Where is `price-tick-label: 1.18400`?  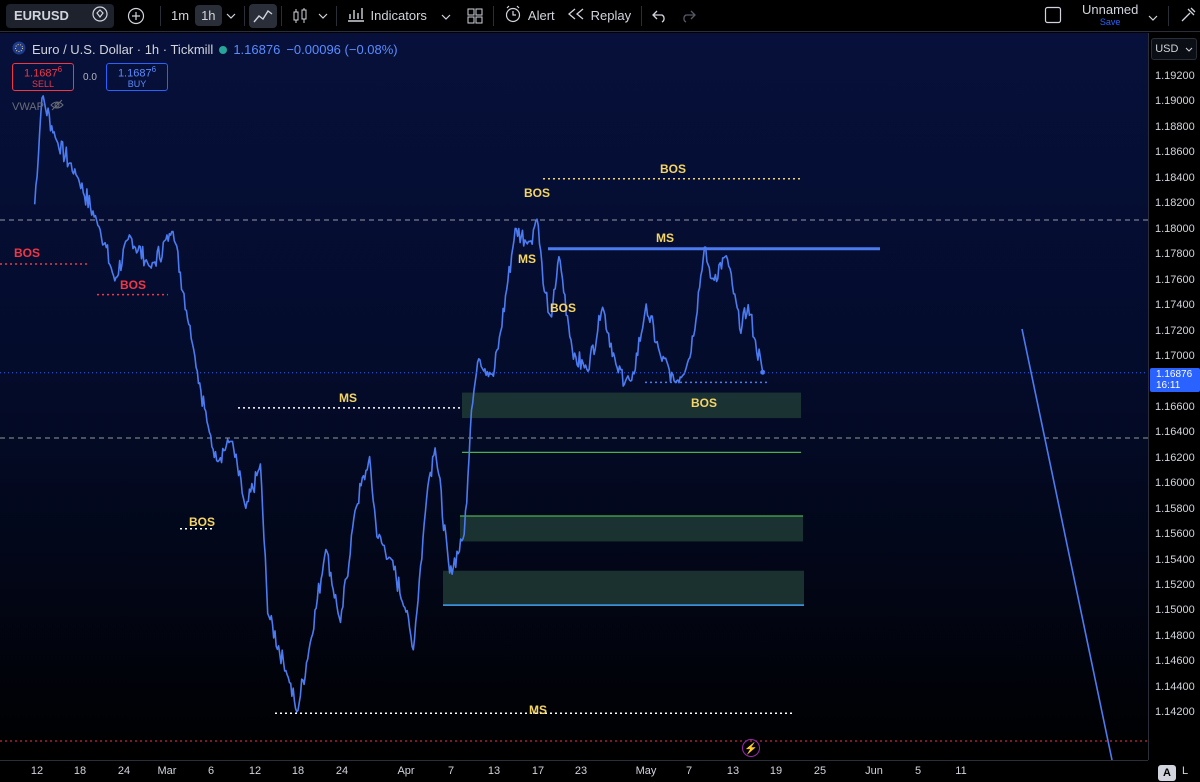 price-tick-label: 1.18400 is located at coordinates (1175, 177).